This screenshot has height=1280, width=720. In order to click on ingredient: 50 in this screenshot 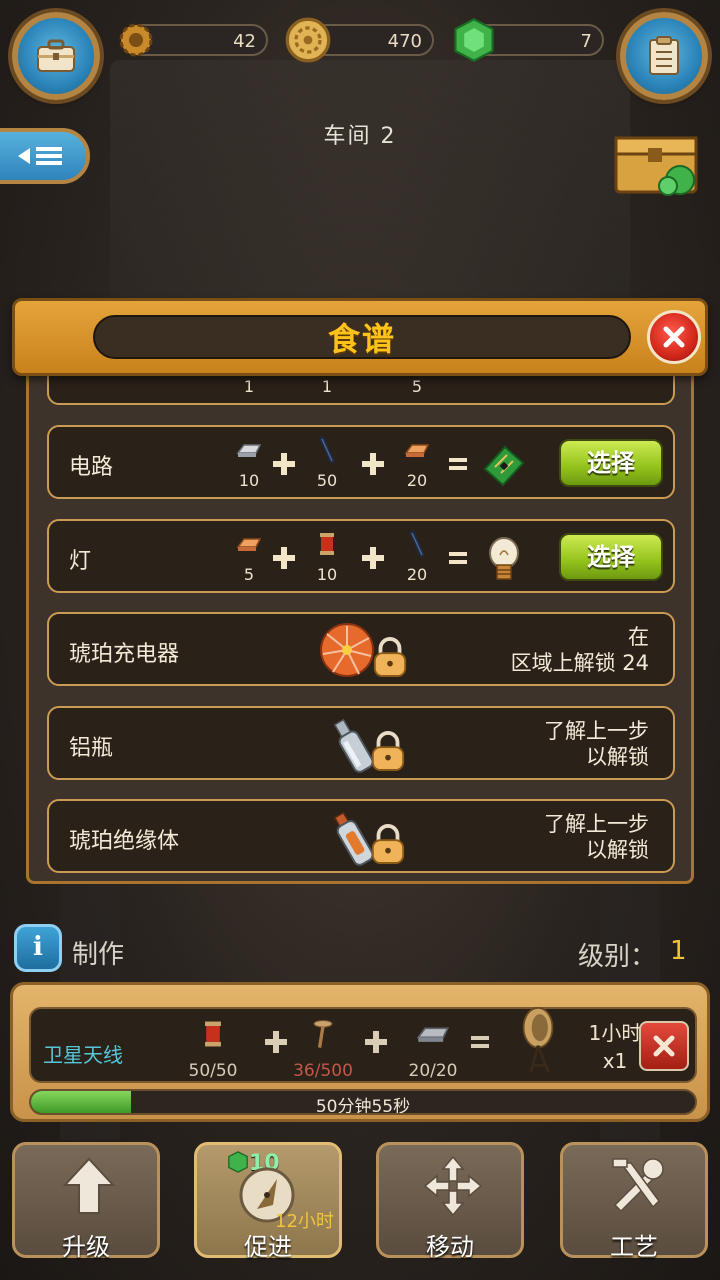, I will do `click(327, 462)`.